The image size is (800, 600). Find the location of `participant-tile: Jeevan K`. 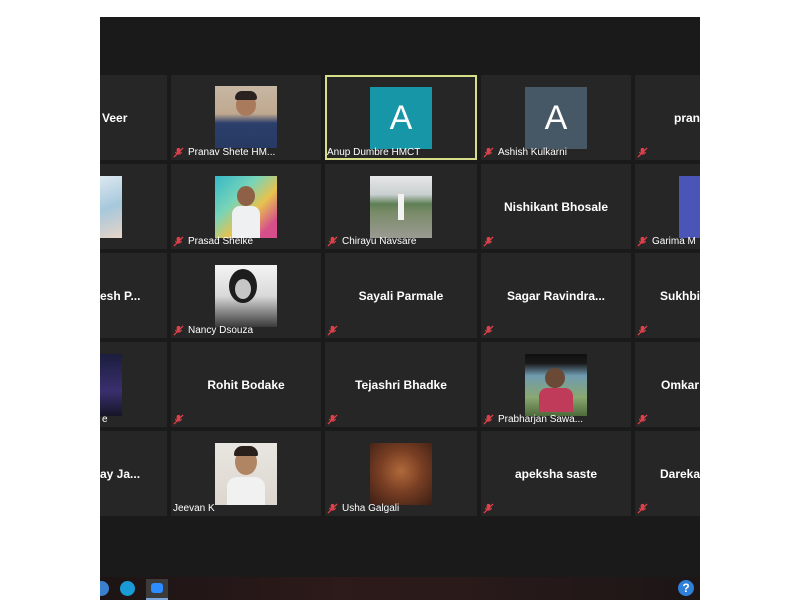

participant-tile: Jeevan K is located at coordinates (246, 473).